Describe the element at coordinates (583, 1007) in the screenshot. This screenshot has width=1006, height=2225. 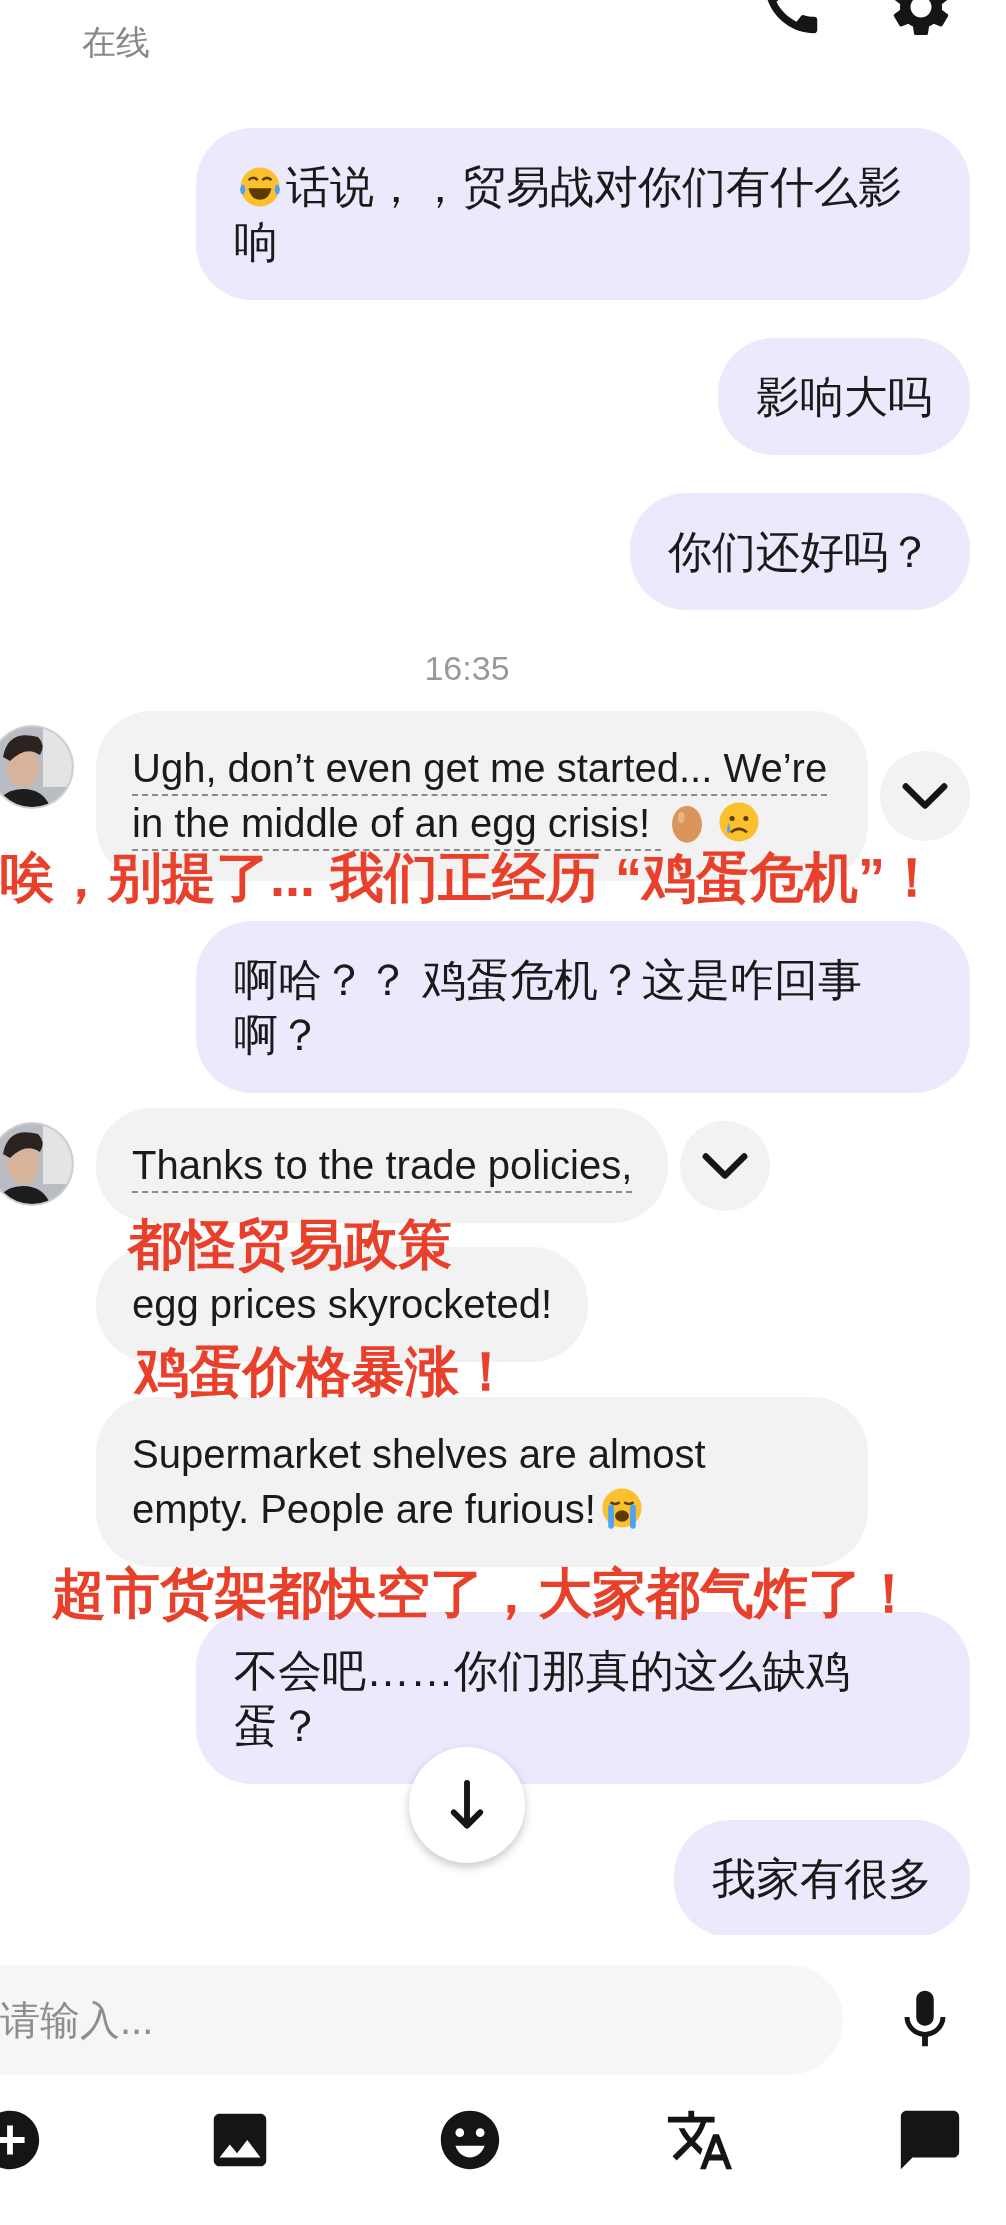
I see `sent-message: 啊哈？？ 鸡蛋危机？这是咋回事啊？` at that location.